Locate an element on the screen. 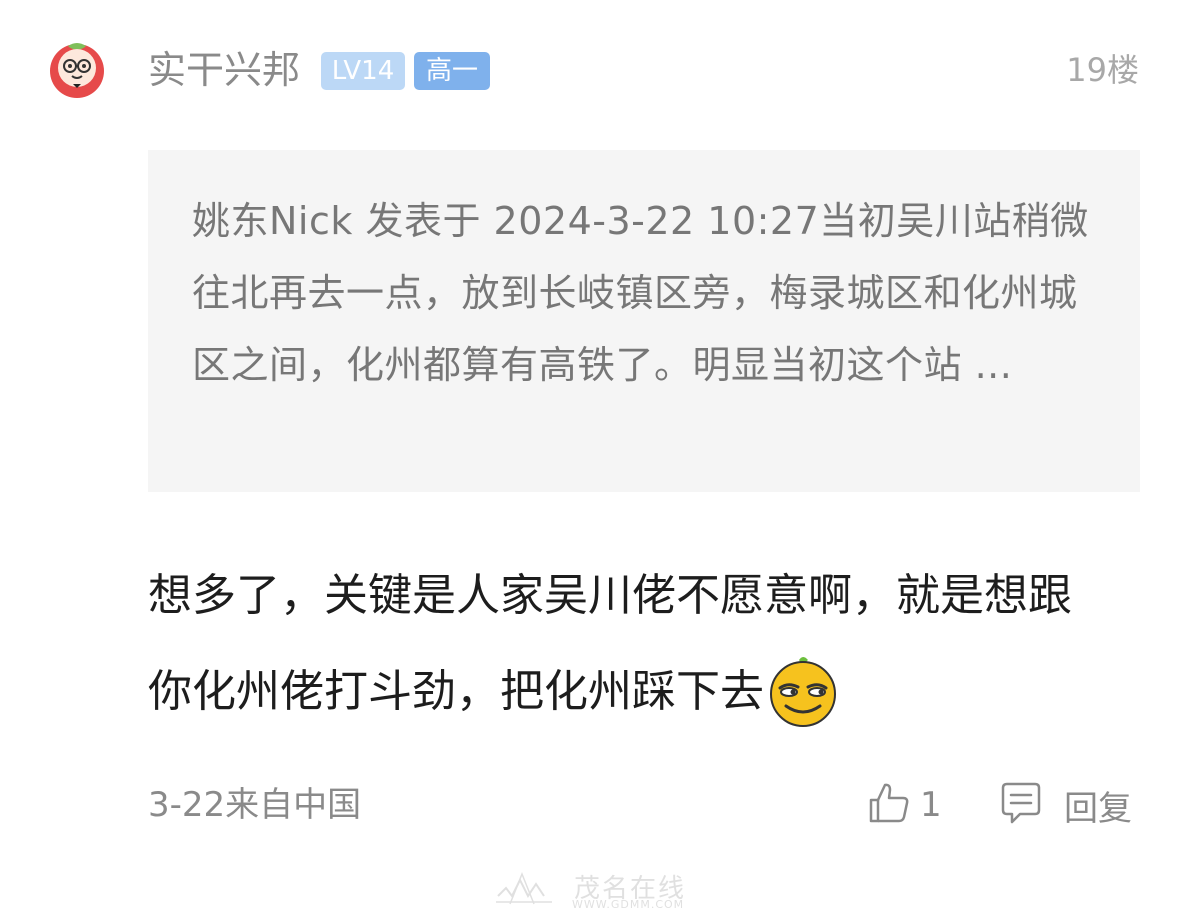 The width and height of the screenshot is (1179, 915). username: 实干兴邦 is located at coordinates (224, 70).